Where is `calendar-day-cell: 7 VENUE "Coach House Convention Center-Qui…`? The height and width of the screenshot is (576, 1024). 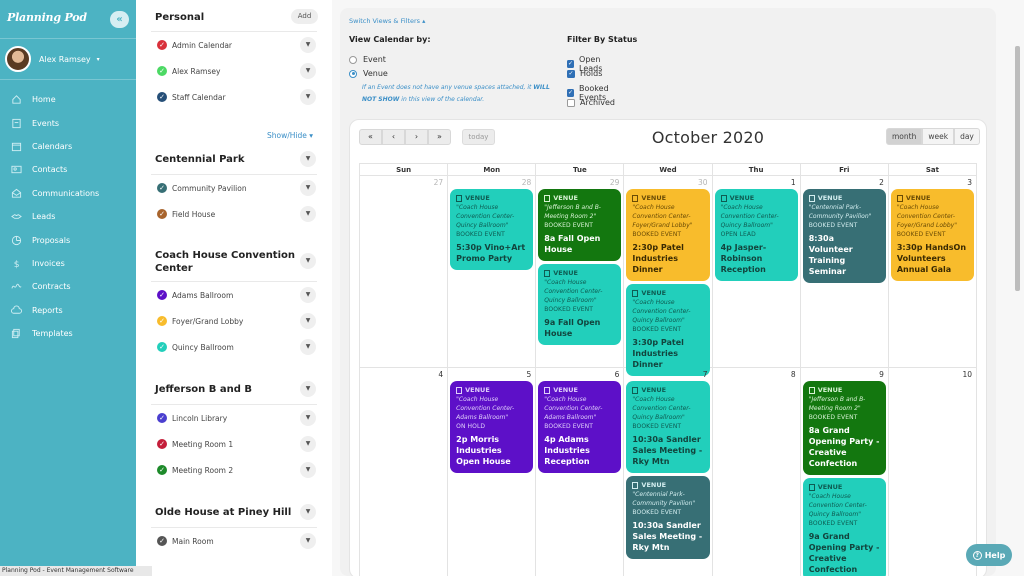
calendar-day-cell: 7 VENUE "Coach House Convention Center-Qui… is located at coordinates (668, 472).